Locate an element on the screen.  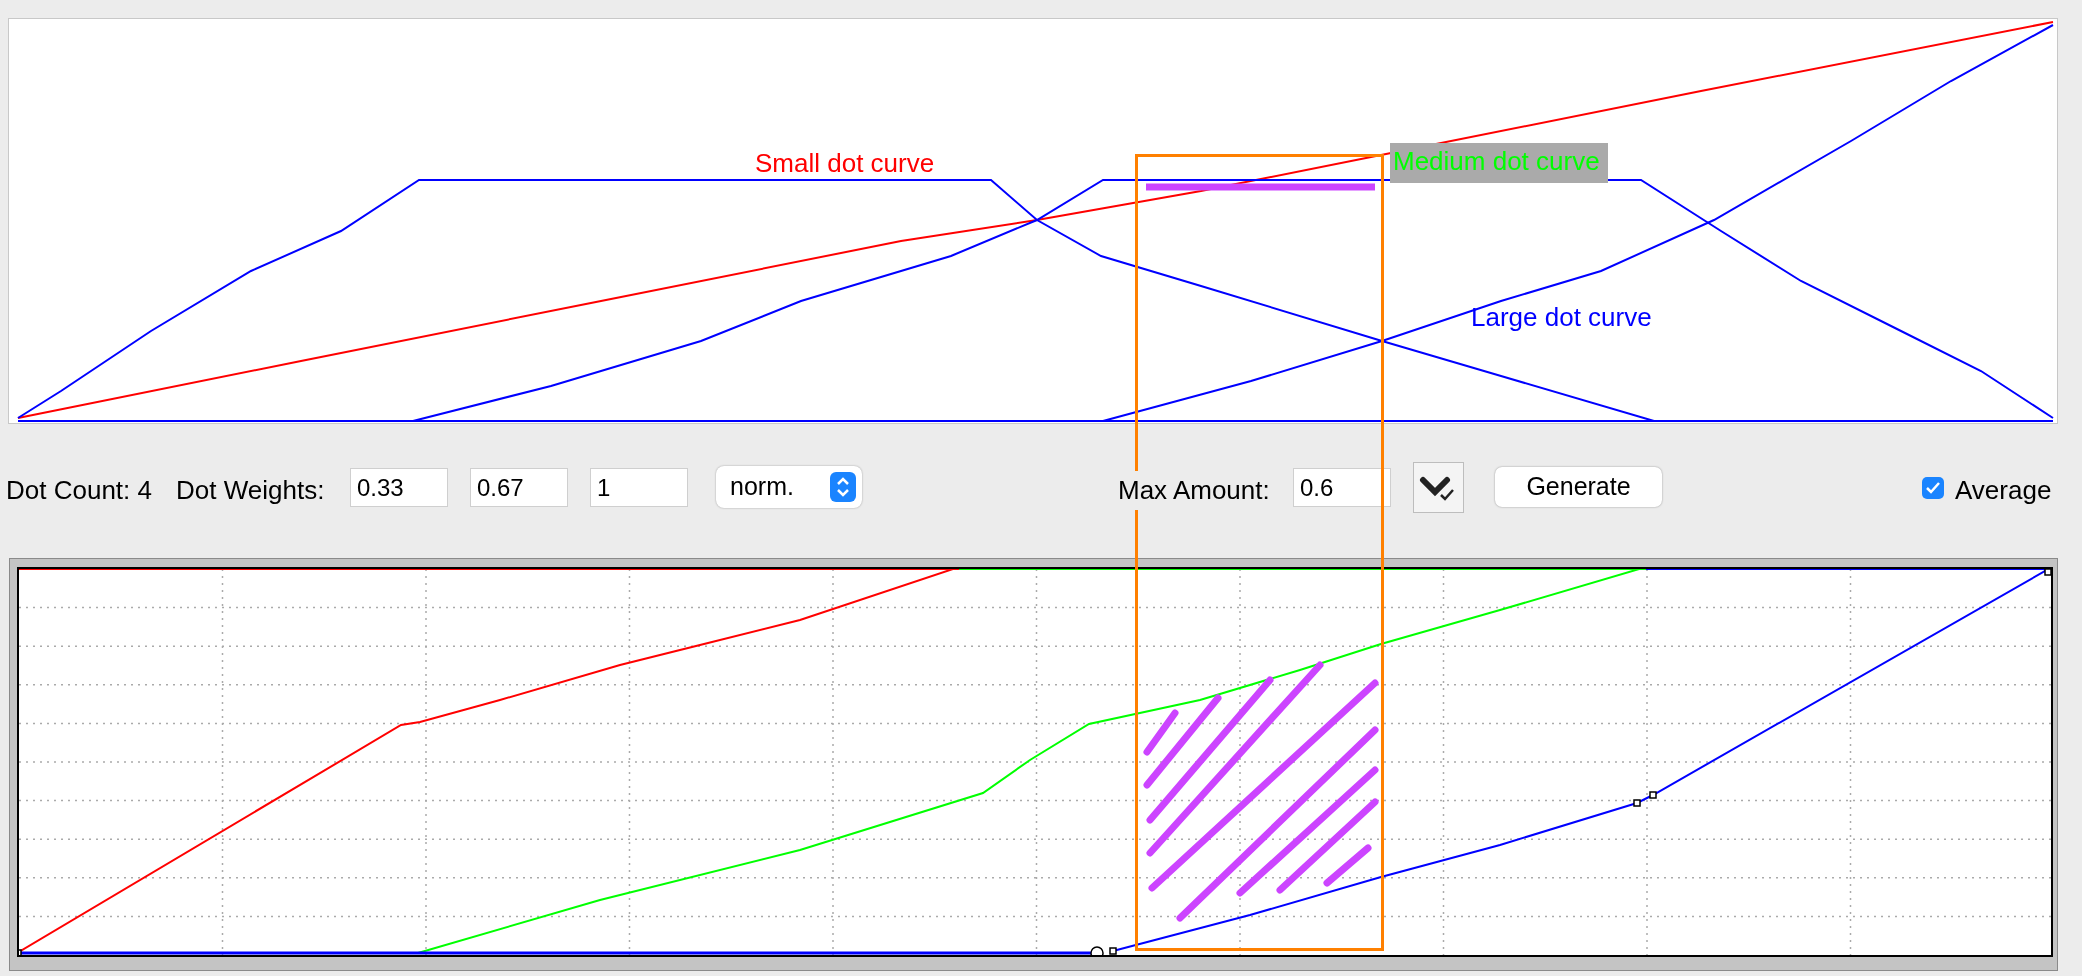
curve-label: Large dot curve is located at coordinates (1561, 317).